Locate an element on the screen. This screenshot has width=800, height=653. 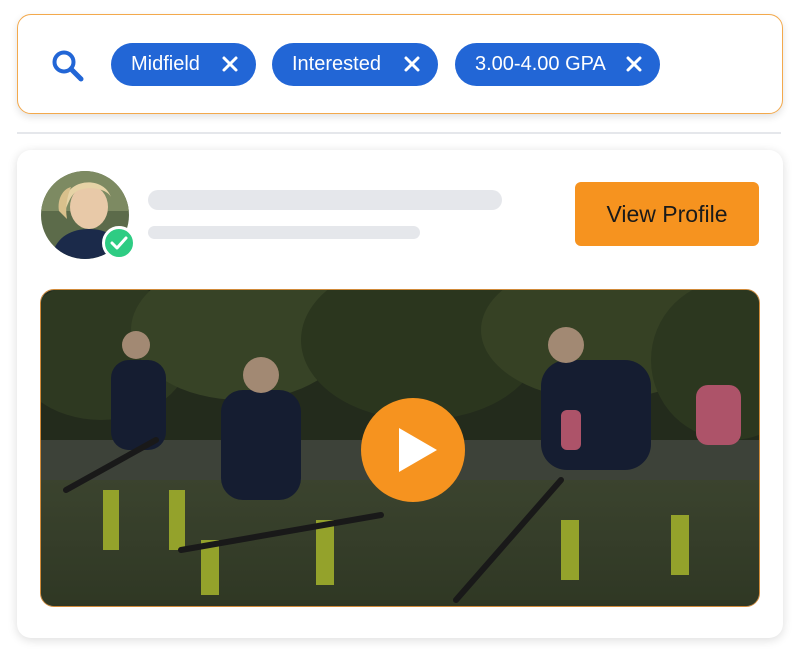
search-icon is located at coordinates (68, 66).